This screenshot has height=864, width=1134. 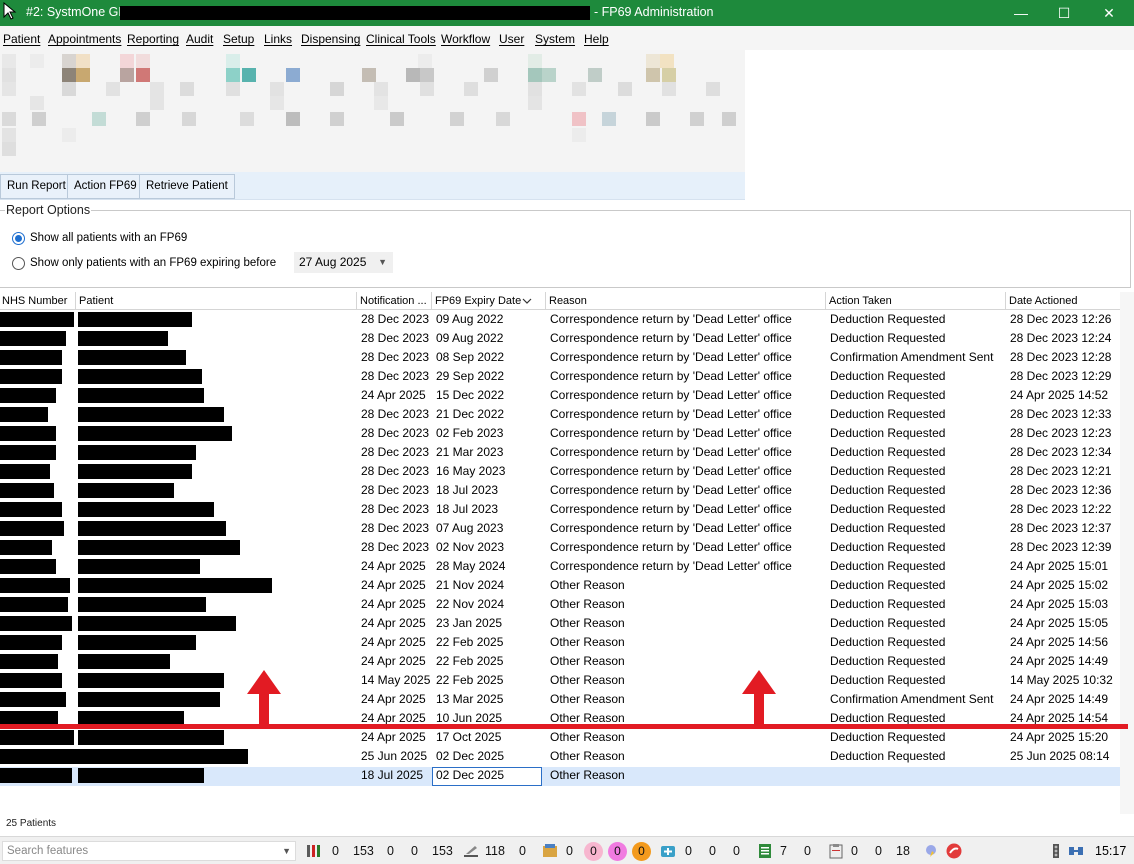 I want to click on badge-orange: 0, so click(x=641, y=851).